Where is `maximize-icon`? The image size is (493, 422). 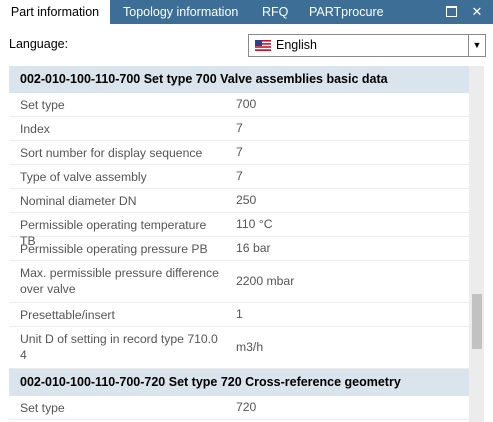
maximize-icon is located at coordinates (451, 12).